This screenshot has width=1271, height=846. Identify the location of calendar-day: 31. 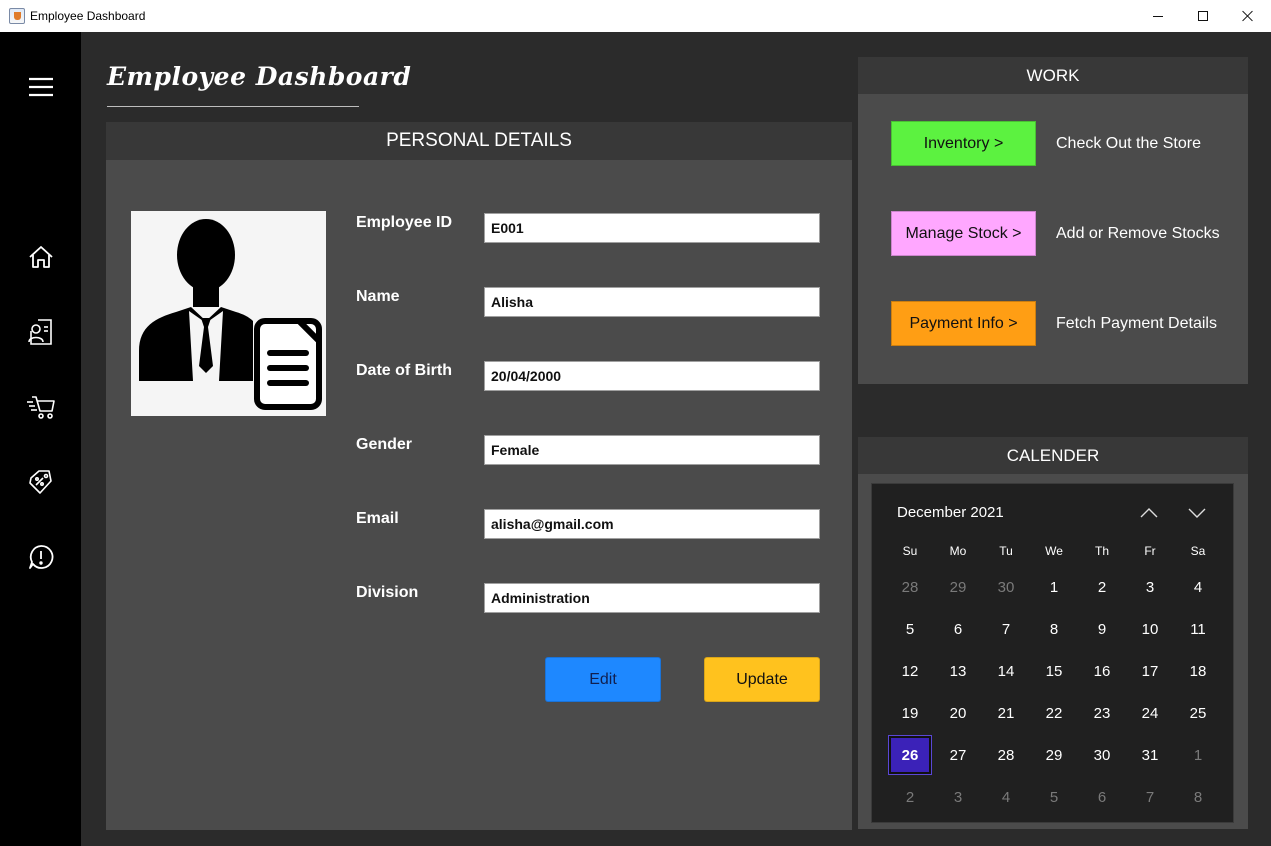
(1150, 755).